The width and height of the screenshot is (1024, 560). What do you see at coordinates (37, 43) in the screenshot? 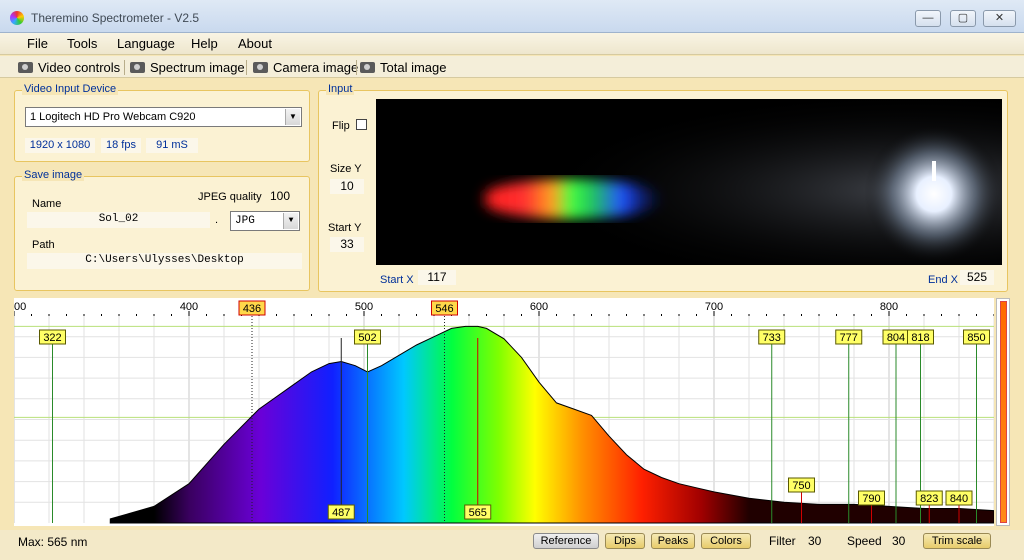
I see `menu-file: File` at bounding box center [37, 43].